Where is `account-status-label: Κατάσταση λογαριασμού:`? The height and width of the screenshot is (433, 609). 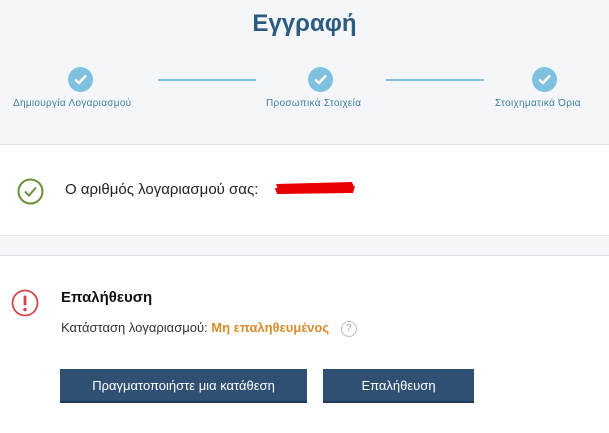 account-status-label: Κατάσταση λογαριασμού: is located at coordinates (134, 327).